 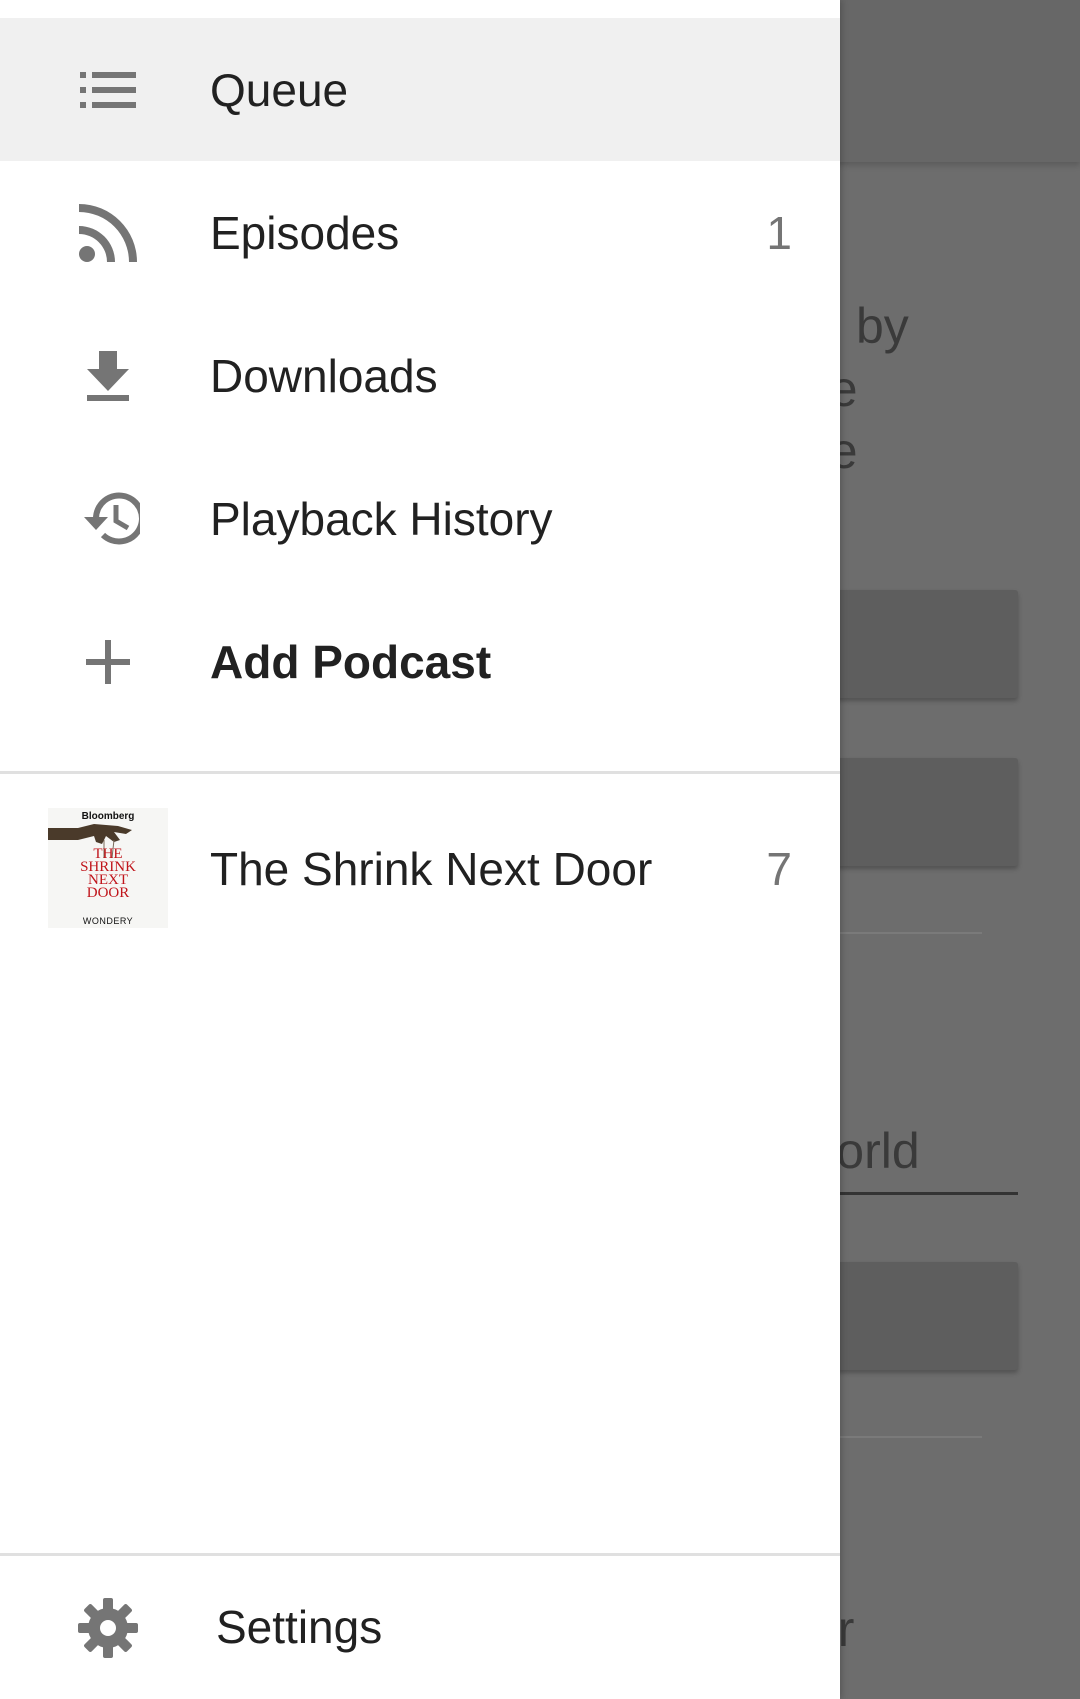 I want to click on nav-item-label: Downloads, so click(x=324, y=375).